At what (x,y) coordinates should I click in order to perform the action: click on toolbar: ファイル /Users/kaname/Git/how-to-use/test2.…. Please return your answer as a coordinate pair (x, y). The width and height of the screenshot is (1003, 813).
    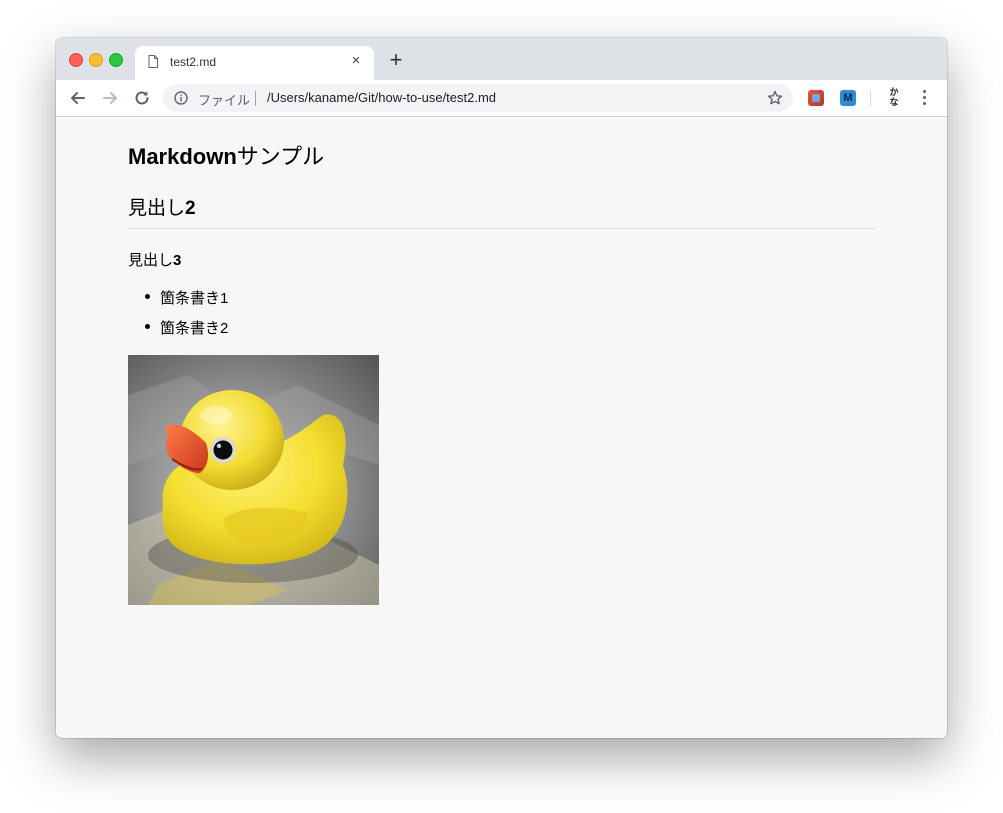
    Looking at the image, I should click on (501, 98).